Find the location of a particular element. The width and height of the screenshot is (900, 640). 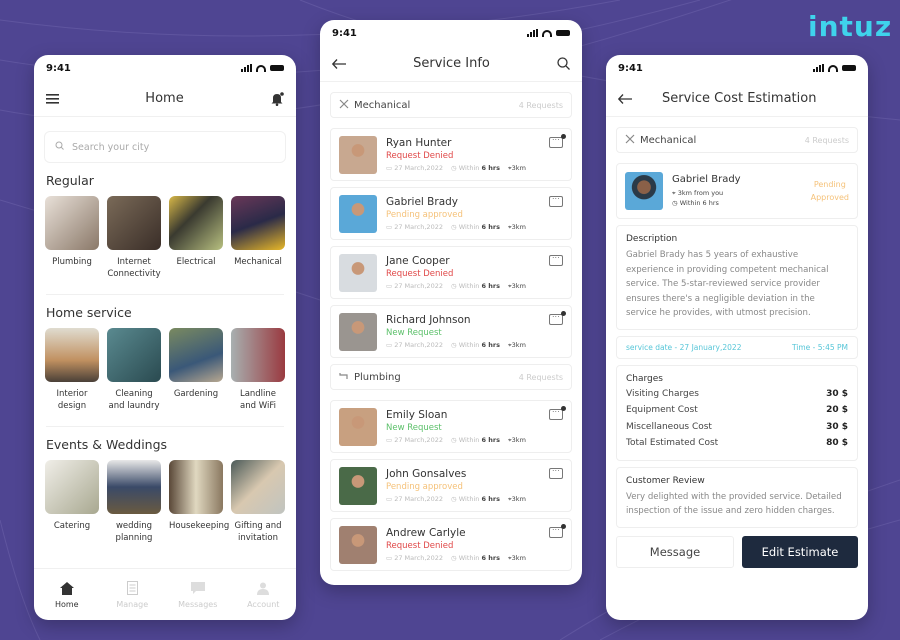

category-catering: Catering is located at coordinates (72, 502).